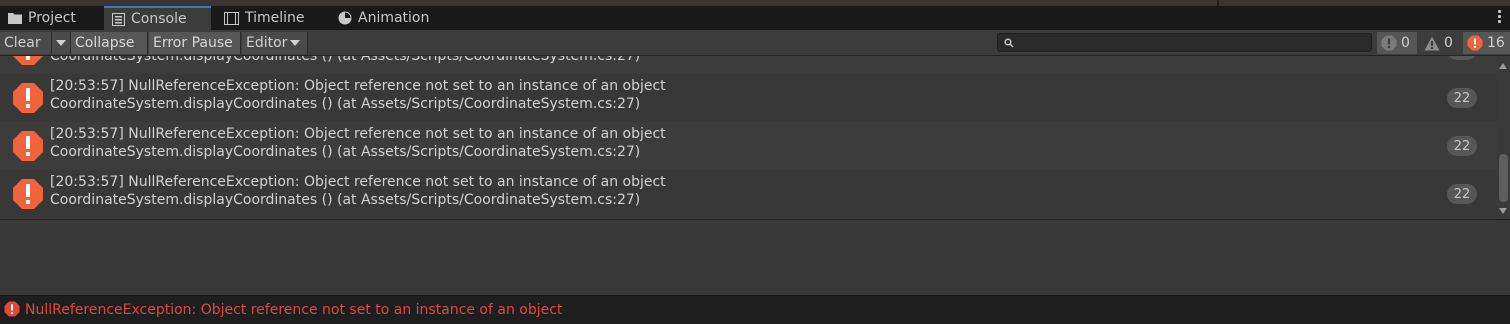  Describe the element at coordinates (22, 43) in the screenshot. I see `clear-button-label: Clear` at that location.